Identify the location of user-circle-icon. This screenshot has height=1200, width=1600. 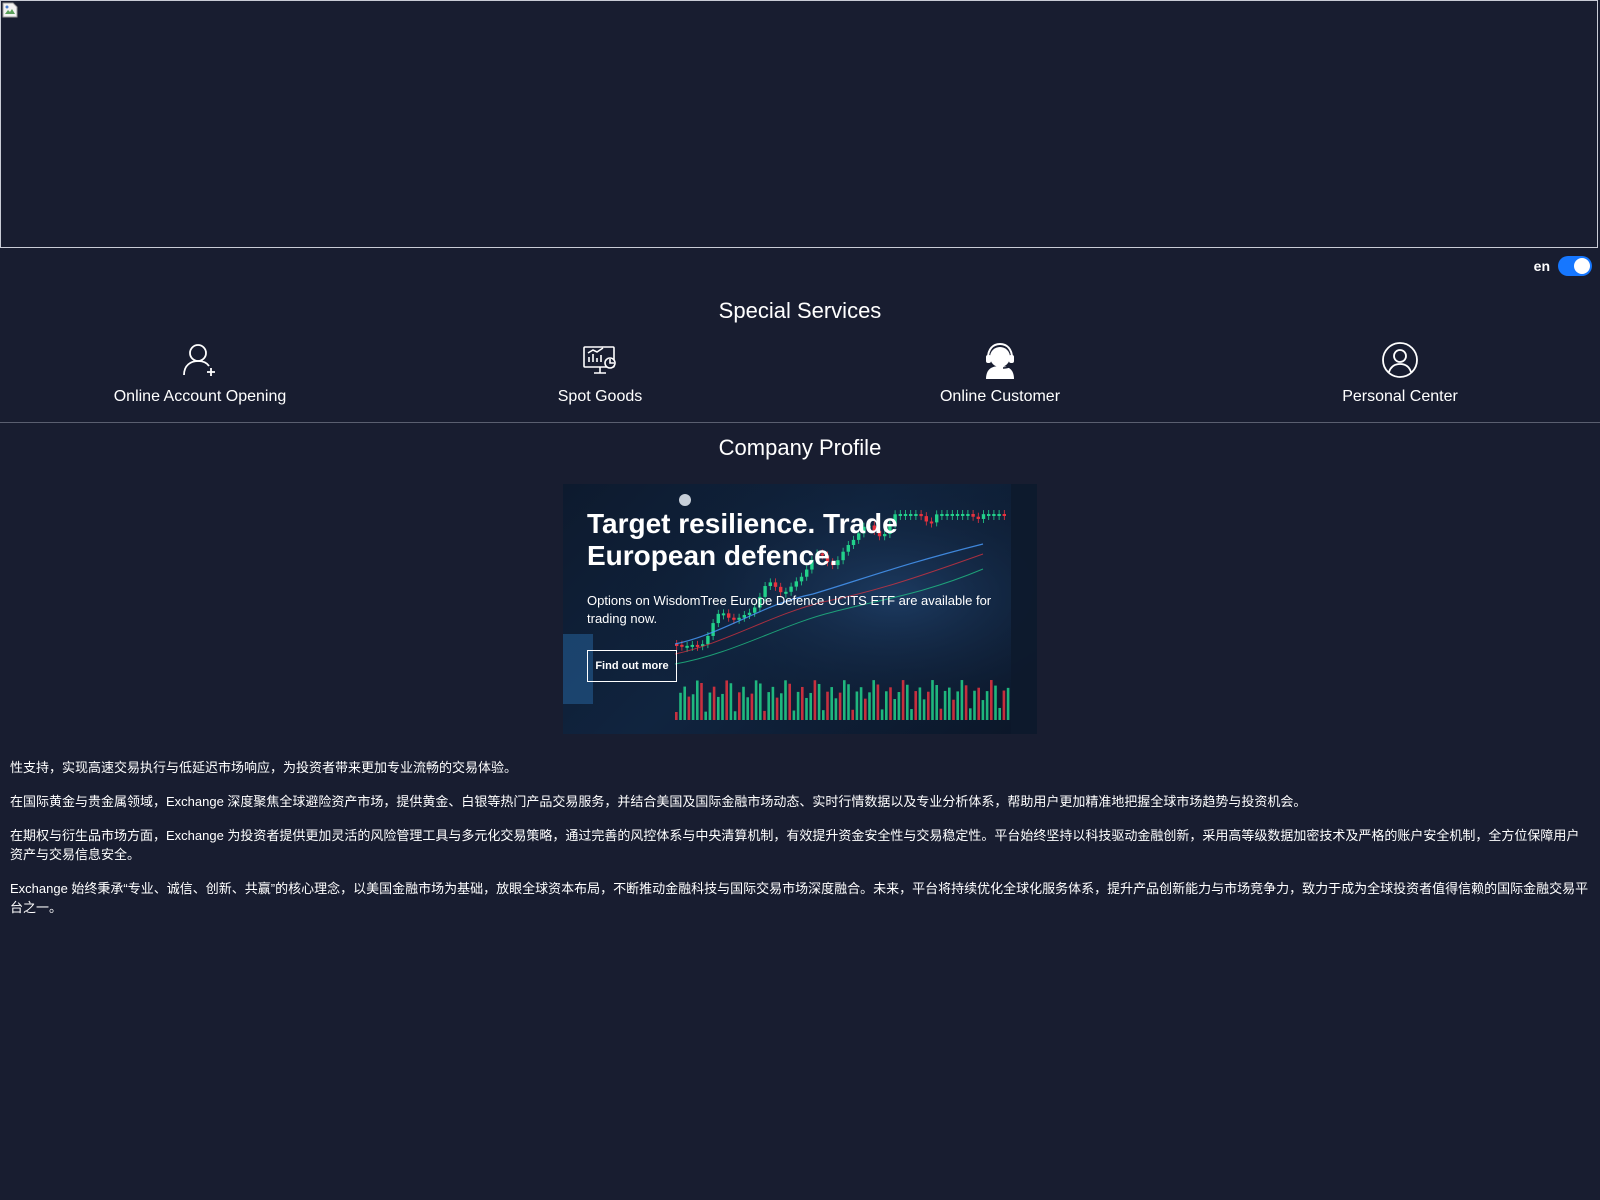
(1400, 360).